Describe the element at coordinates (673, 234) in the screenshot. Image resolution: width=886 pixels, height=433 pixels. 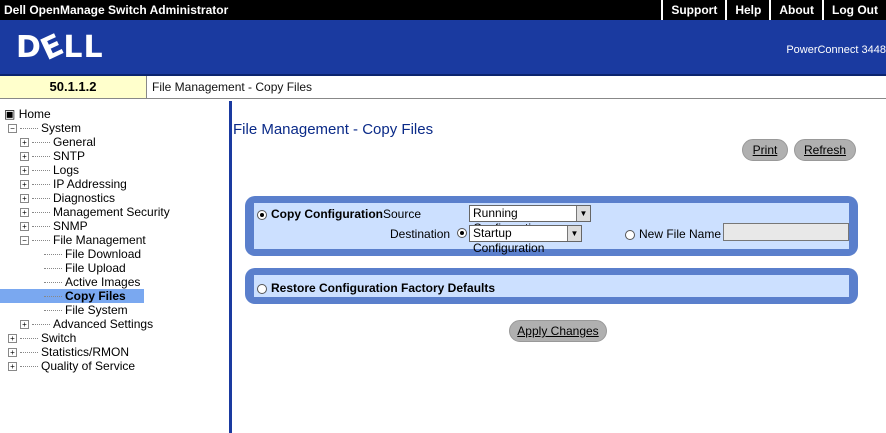
I see `new-file-option: New File Name` at that location.